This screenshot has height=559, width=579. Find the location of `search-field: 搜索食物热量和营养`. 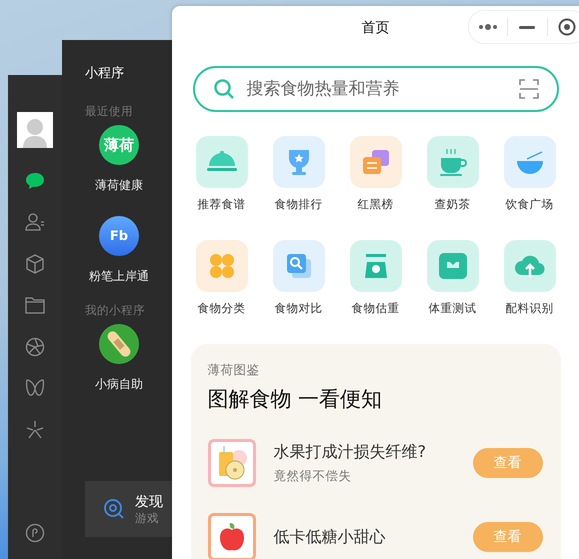

search-field: 搜索食物热量和营养 is located at coordinates (375, 89).